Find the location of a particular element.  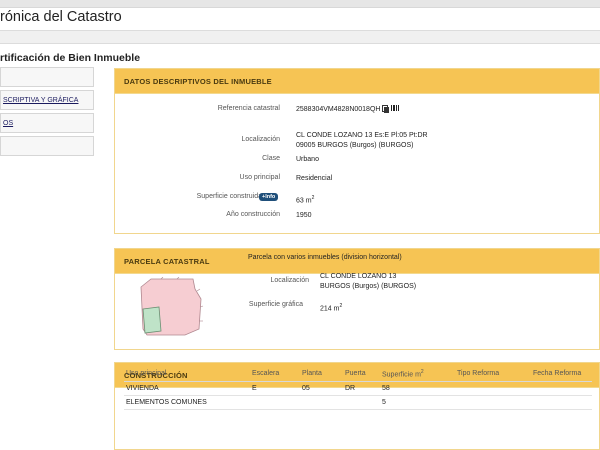

barcode-icon is located at coordinates (395, 108).